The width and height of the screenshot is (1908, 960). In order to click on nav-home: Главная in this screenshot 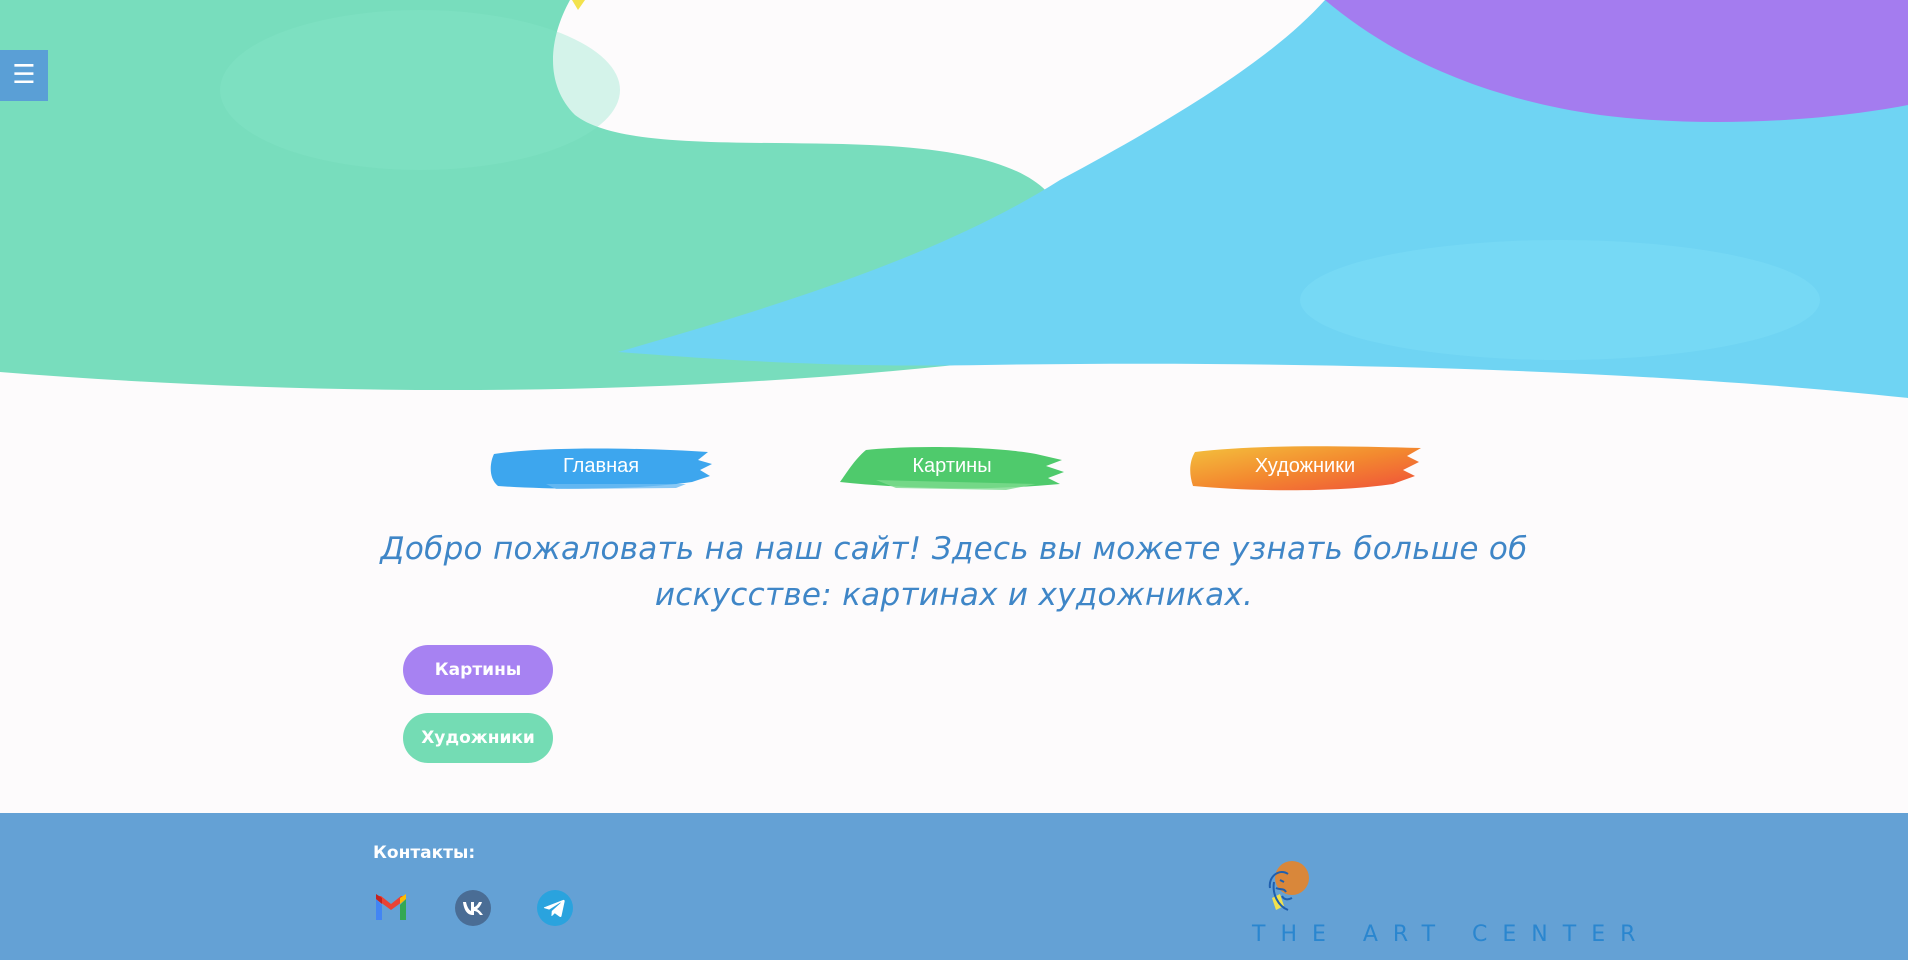, I will do `click(601, 468)`.